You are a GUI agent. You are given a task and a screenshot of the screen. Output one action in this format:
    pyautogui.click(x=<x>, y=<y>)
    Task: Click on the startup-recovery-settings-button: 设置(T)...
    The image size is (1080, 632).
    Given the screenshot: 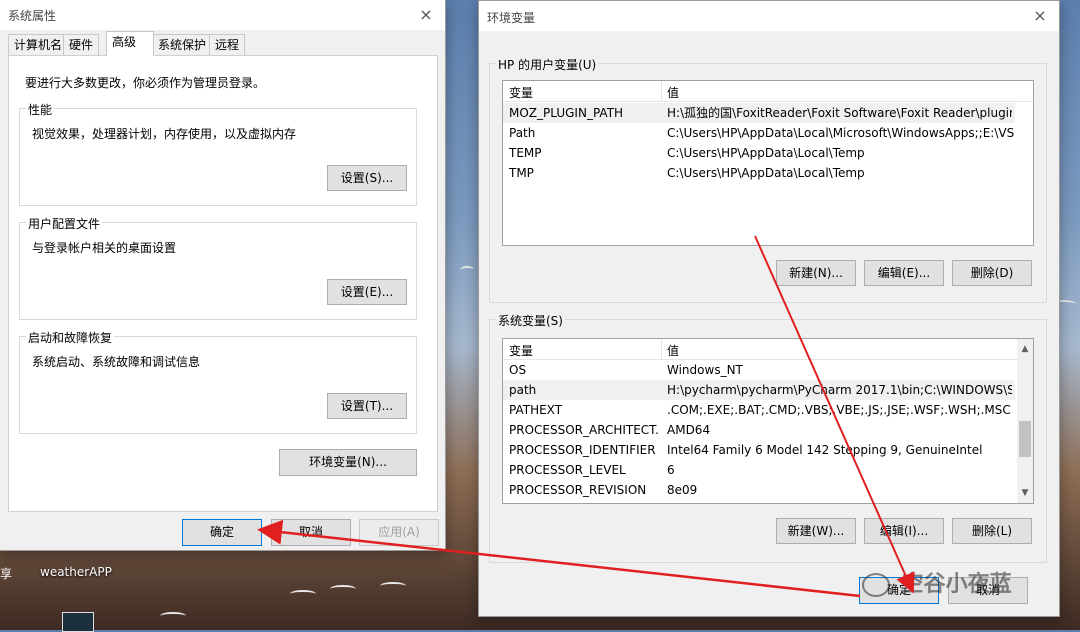 What is the action you would take?
    pyautogui.click(x=367, y=406)
    